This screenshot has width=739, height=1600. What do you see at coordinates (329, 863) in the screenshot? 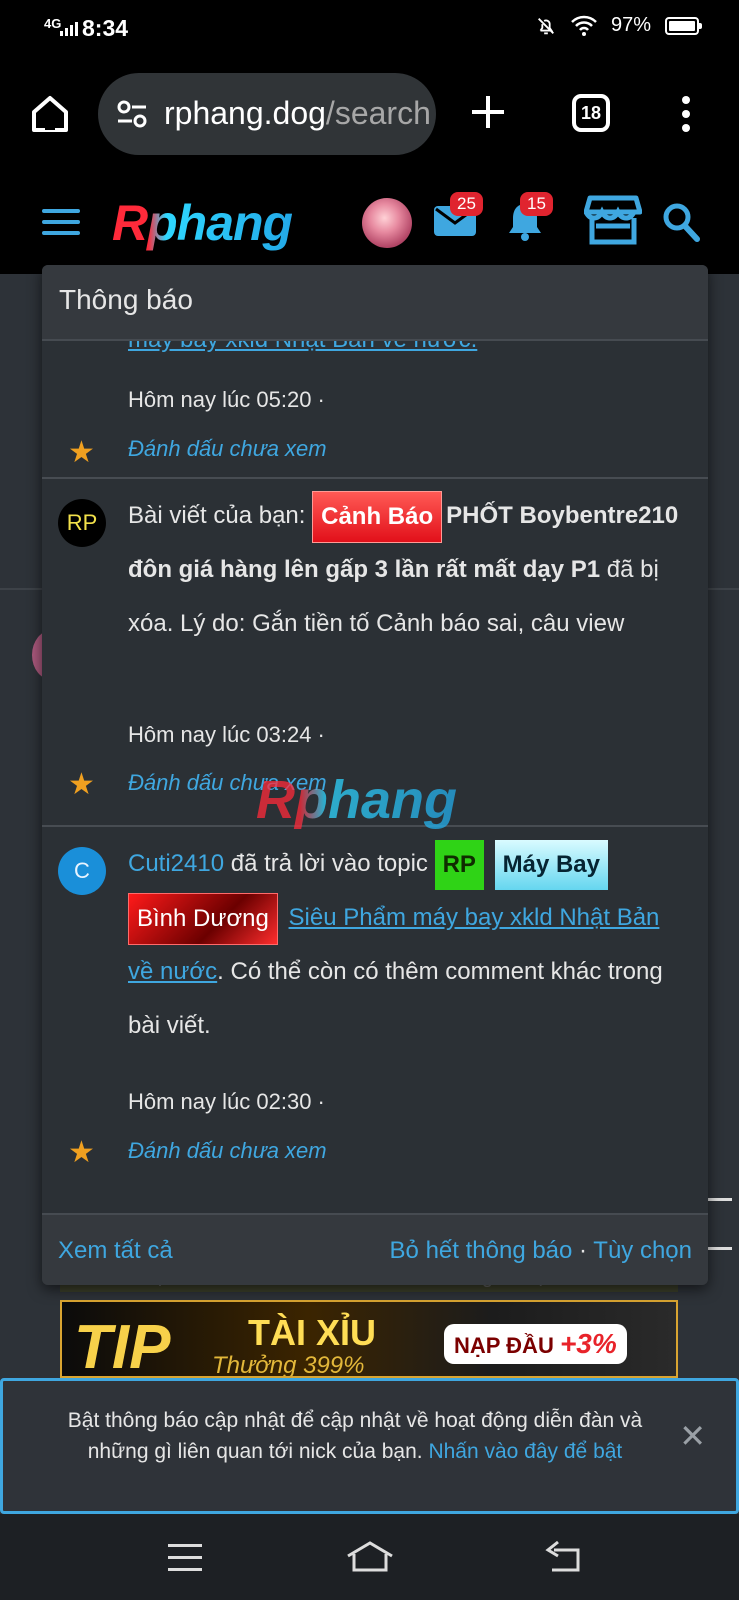
I see `notification-action: đã trả lời vào topic` at bounding box center [329, 863].